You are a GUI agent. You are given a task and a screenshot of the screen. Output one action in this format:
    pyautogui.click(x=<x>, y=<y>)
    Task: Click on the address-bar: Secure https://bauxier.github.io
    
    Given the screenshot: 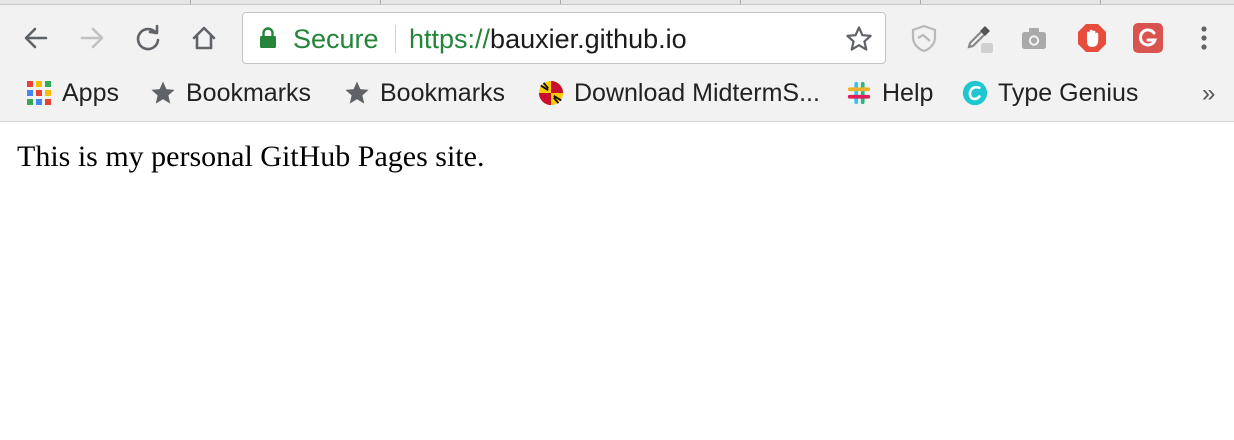 What is the action you would take?
    pyautogui.click(x=564, y=38)
    